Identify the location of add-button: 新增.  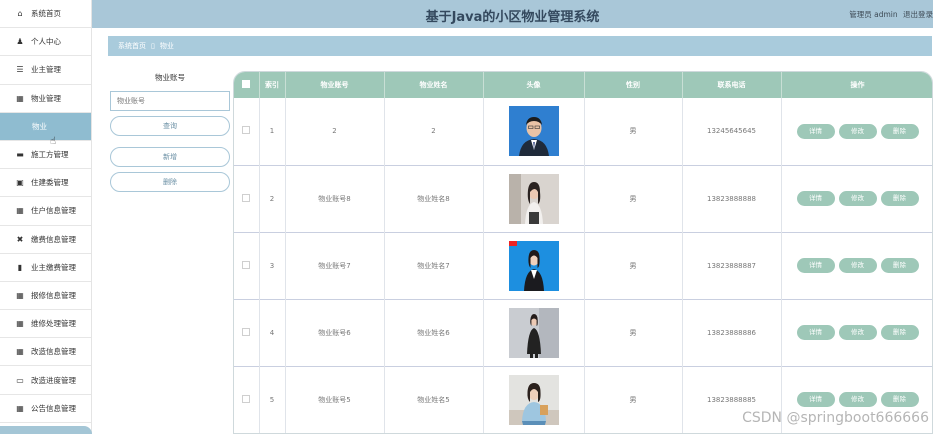
(170, 157).